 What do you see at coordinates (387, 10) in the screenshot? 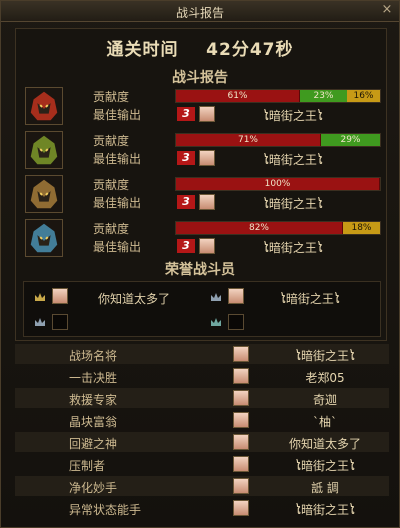
I see `close-icon: ×` at bounding box center [387, 10].